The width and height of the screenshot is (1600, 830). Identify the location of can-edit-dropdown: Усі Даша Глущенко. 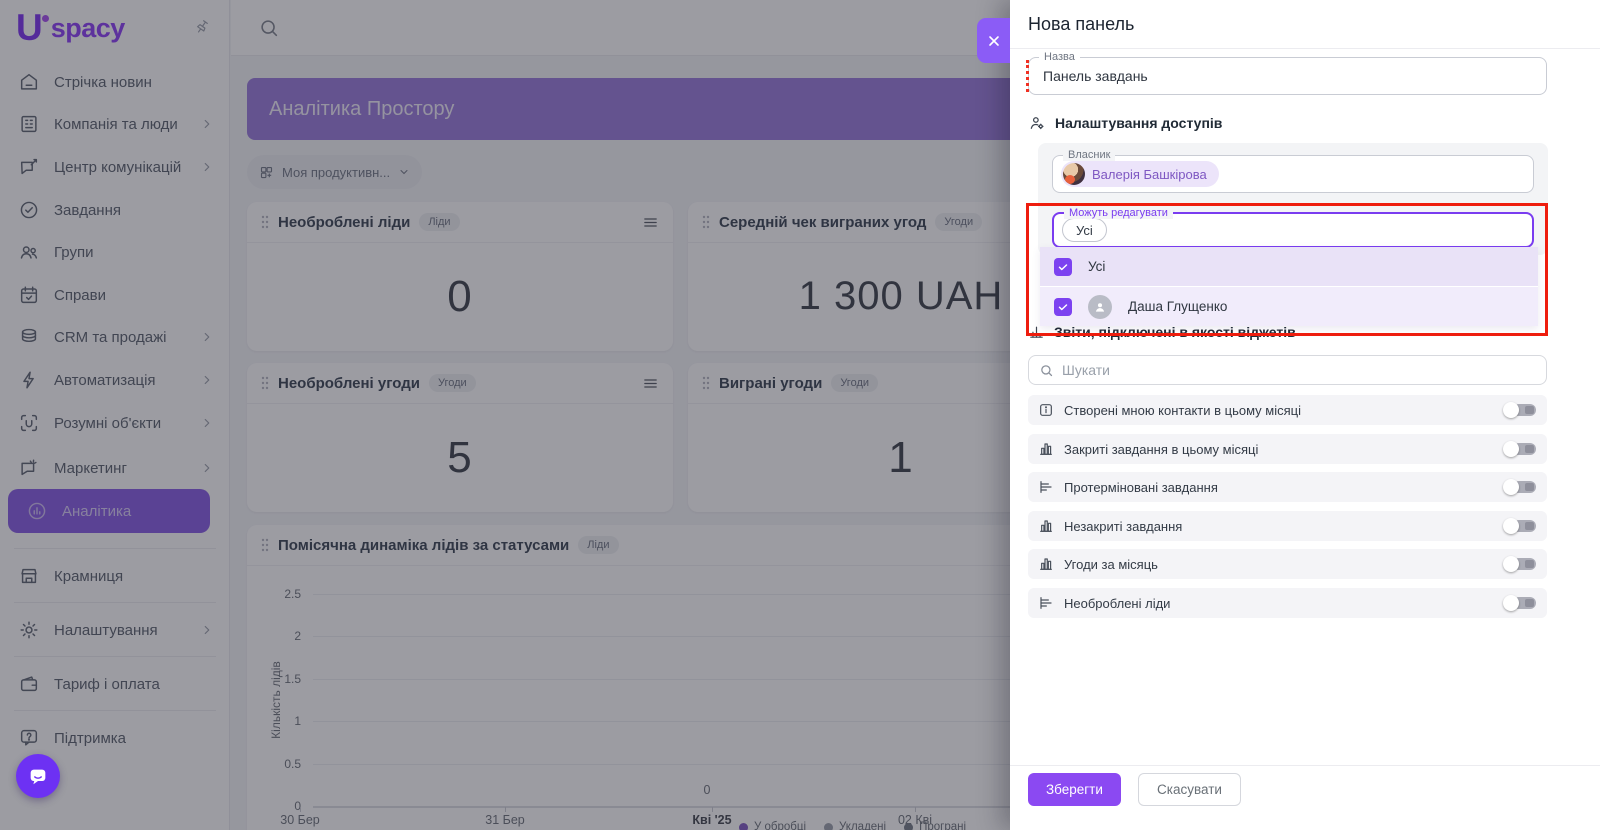
(1289, 286).